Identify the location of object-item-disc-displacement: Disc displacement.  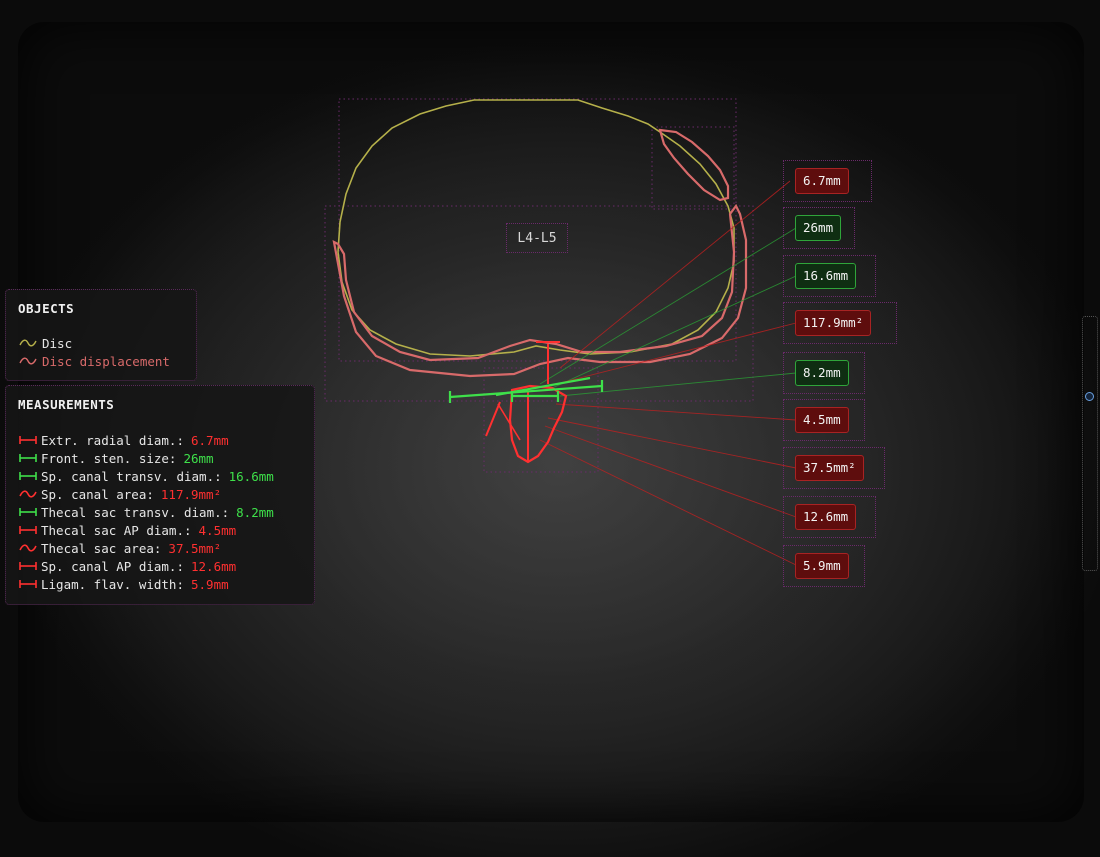
(101, 361).